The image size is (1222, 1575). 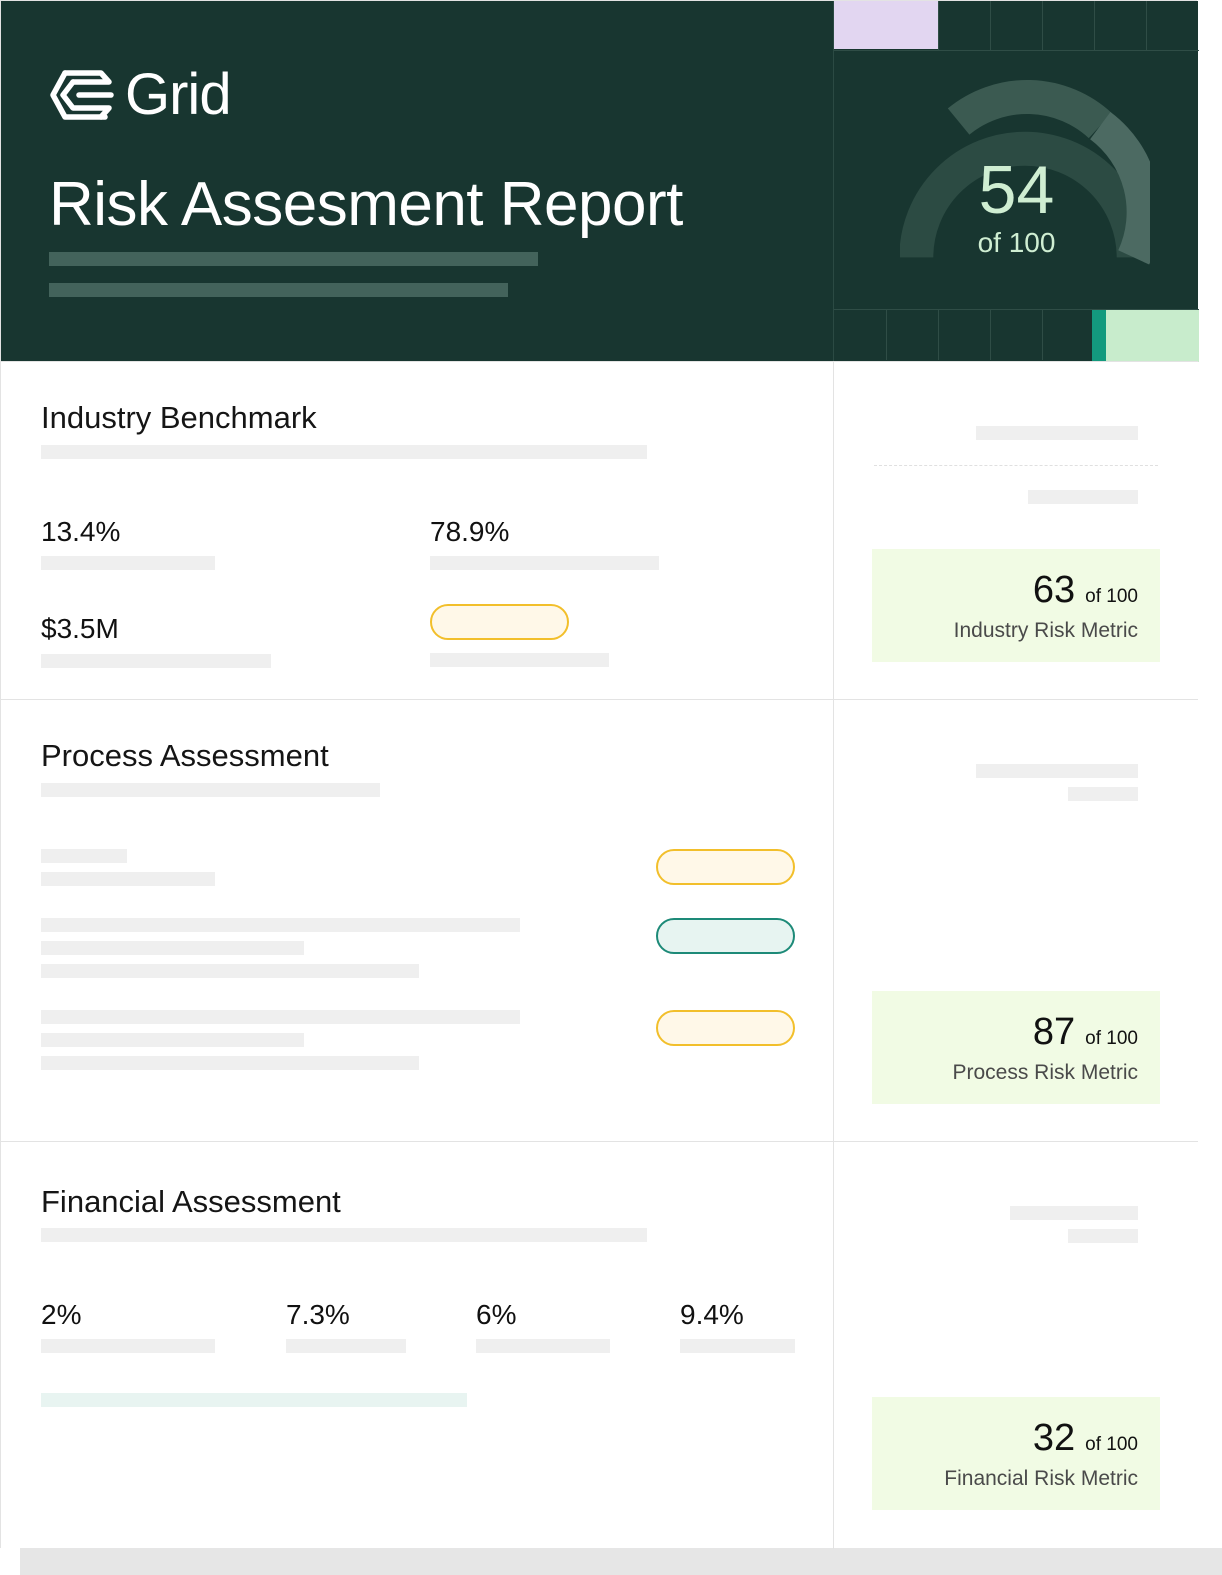 I want to click on benchmark-stat: 13.4%, so click(x=81, y=531).